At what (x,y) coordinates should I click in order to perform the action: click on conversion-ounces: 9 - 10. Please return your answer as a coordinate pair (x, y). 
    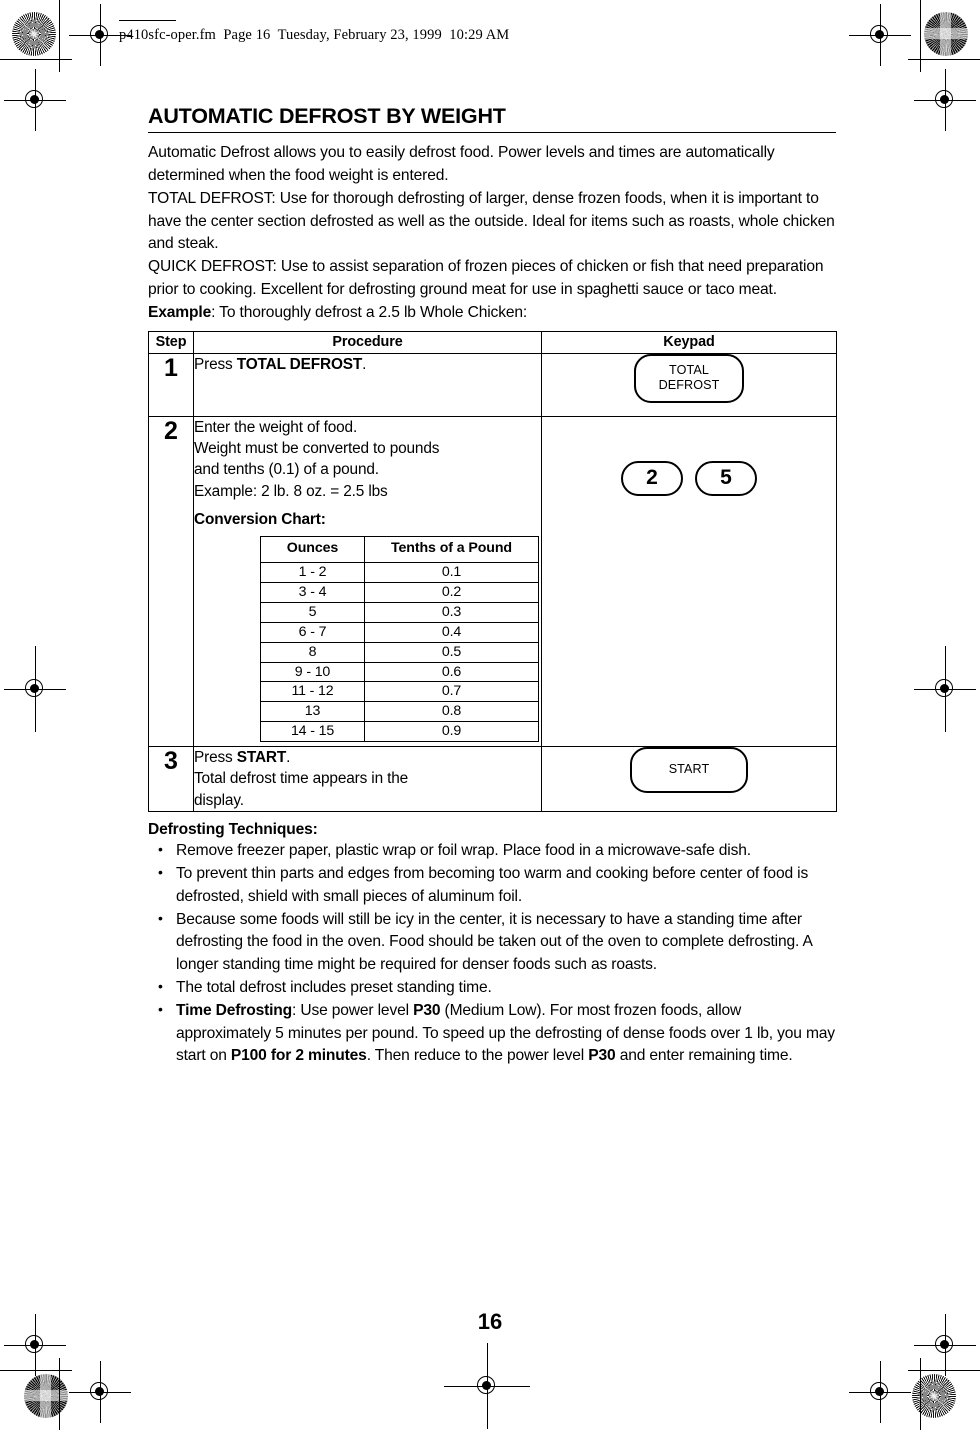
    Looking at the image, I should click on (312, 672).